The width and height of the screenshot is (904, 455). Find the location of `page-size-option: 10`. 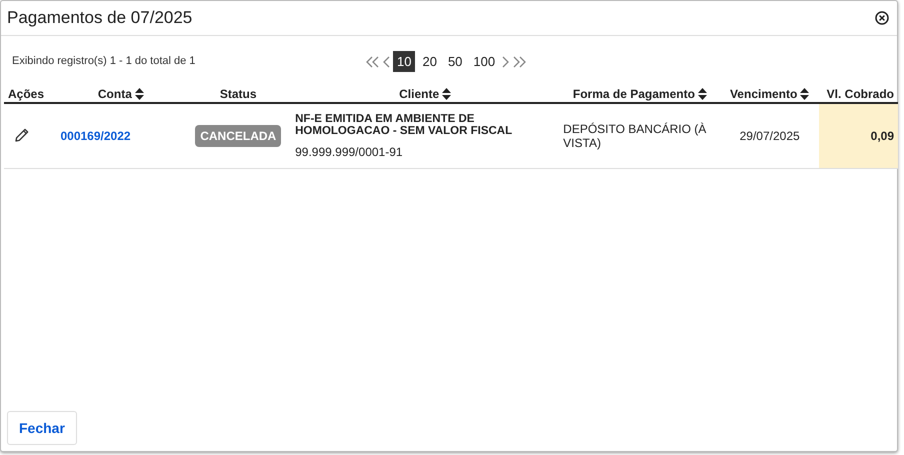

page-size-option: 10 is located at coordinates (404, 61).